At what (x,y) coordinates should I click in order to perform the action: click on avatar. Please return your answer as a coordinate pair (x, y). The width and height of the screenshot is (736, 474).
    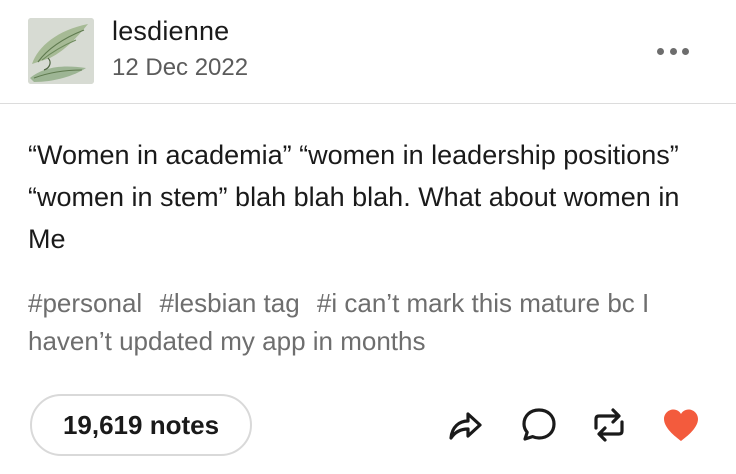
    Looking at the image, I should click on (61, 51).